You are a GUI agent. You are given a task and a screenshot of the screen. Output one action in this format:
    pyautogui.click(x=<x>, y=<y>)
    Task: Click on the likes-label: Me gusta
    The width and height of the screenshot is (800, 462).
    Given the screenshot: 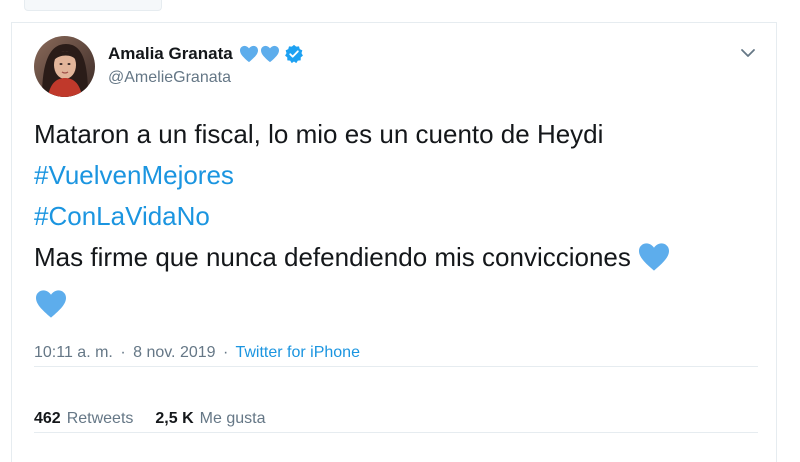 What is the action you would take?
    pyautogui.click(x=232, y=418)
    